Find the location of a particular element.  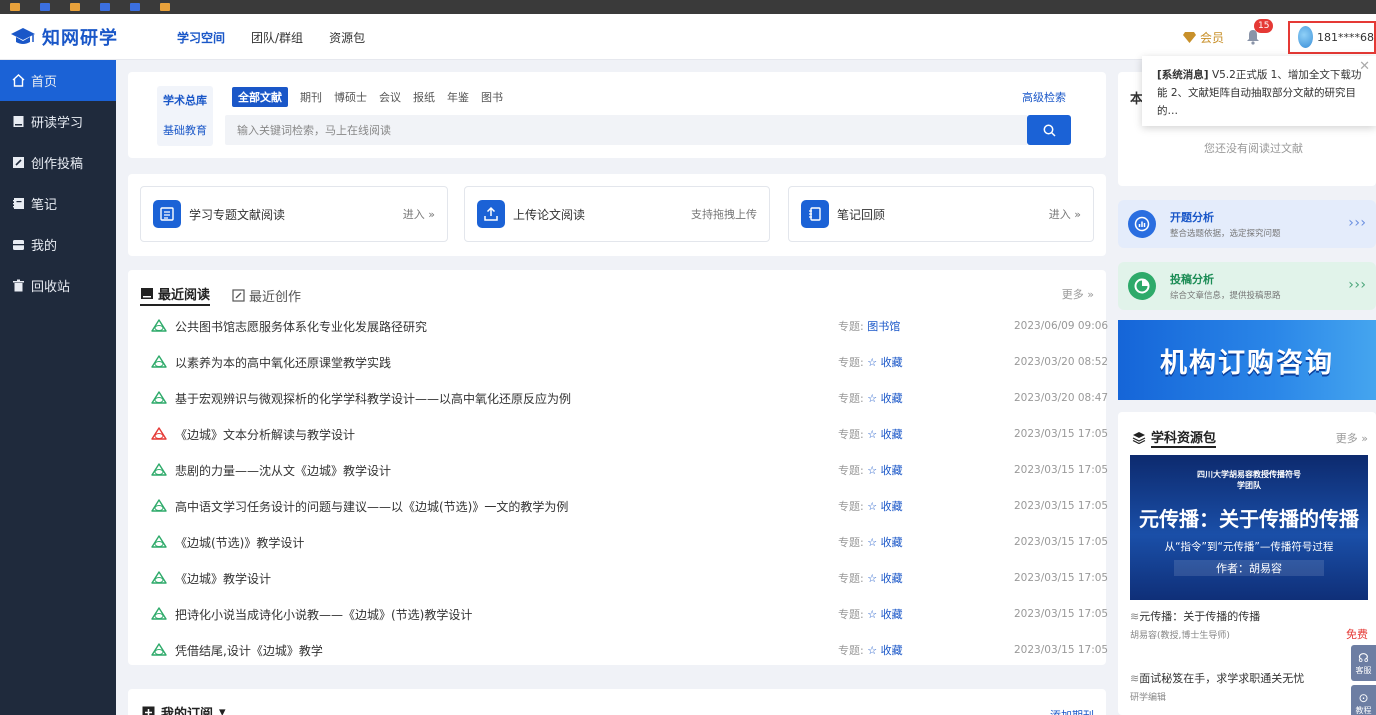

user-menu: 181****68 is located at coordinates (1332, 37).